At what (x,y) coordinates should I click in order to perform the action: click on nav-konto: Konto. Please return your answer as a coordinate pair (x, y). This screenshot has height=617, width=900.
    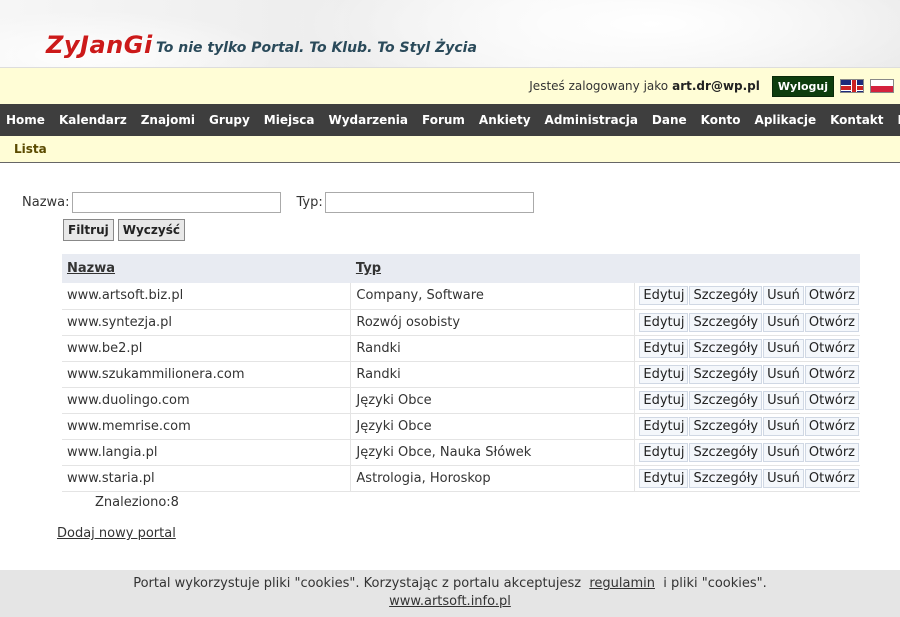
    Looking at the image, I should click on (722, 120).